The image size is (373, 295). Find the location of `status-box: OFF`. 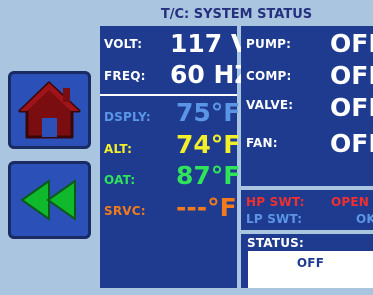

status-box: OFF is located at coordinates (310, 269).